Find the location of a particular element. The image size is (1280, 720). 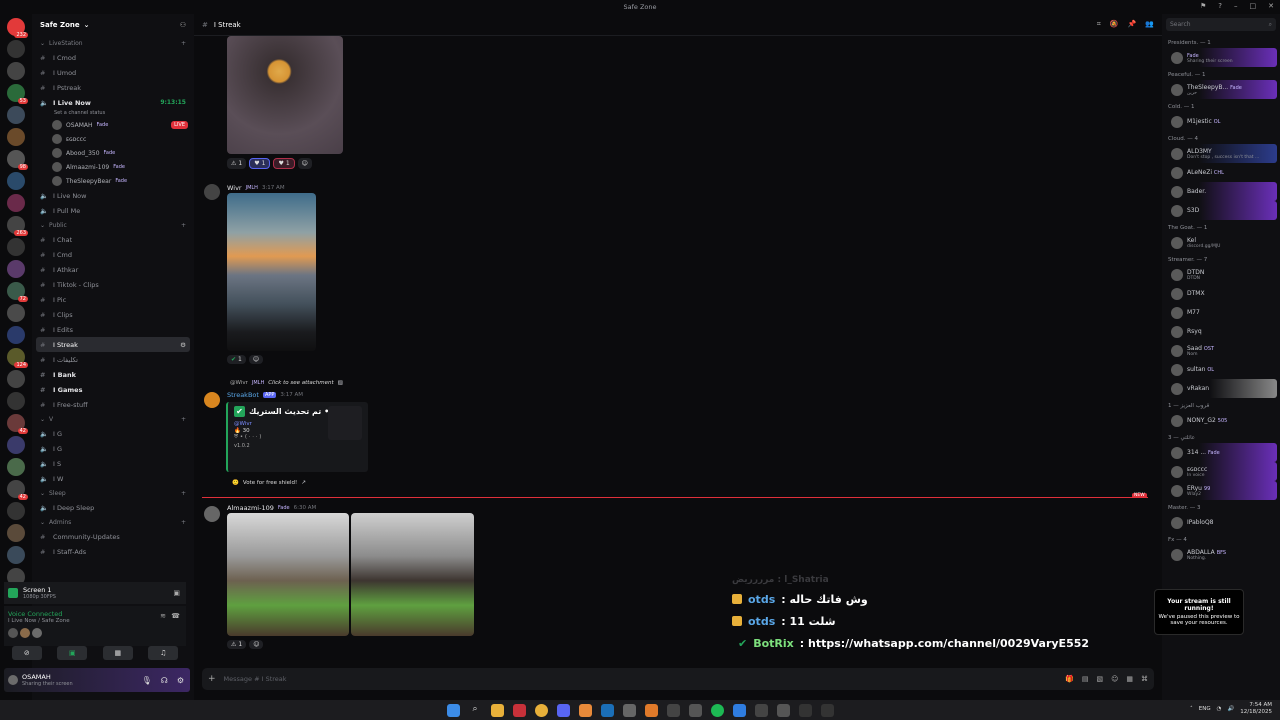

voice-channel: 🔈 I Live Now 9:13:15 is located at coordinates (113, 102).